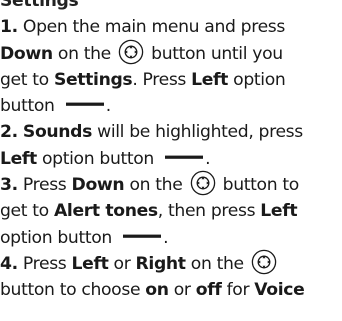 Image resolution: width=342 pixels, height=321 pixels. Describe the element at coordinates (9, 185) in the screenshot. I see `step-3-number: 3.` at that location.